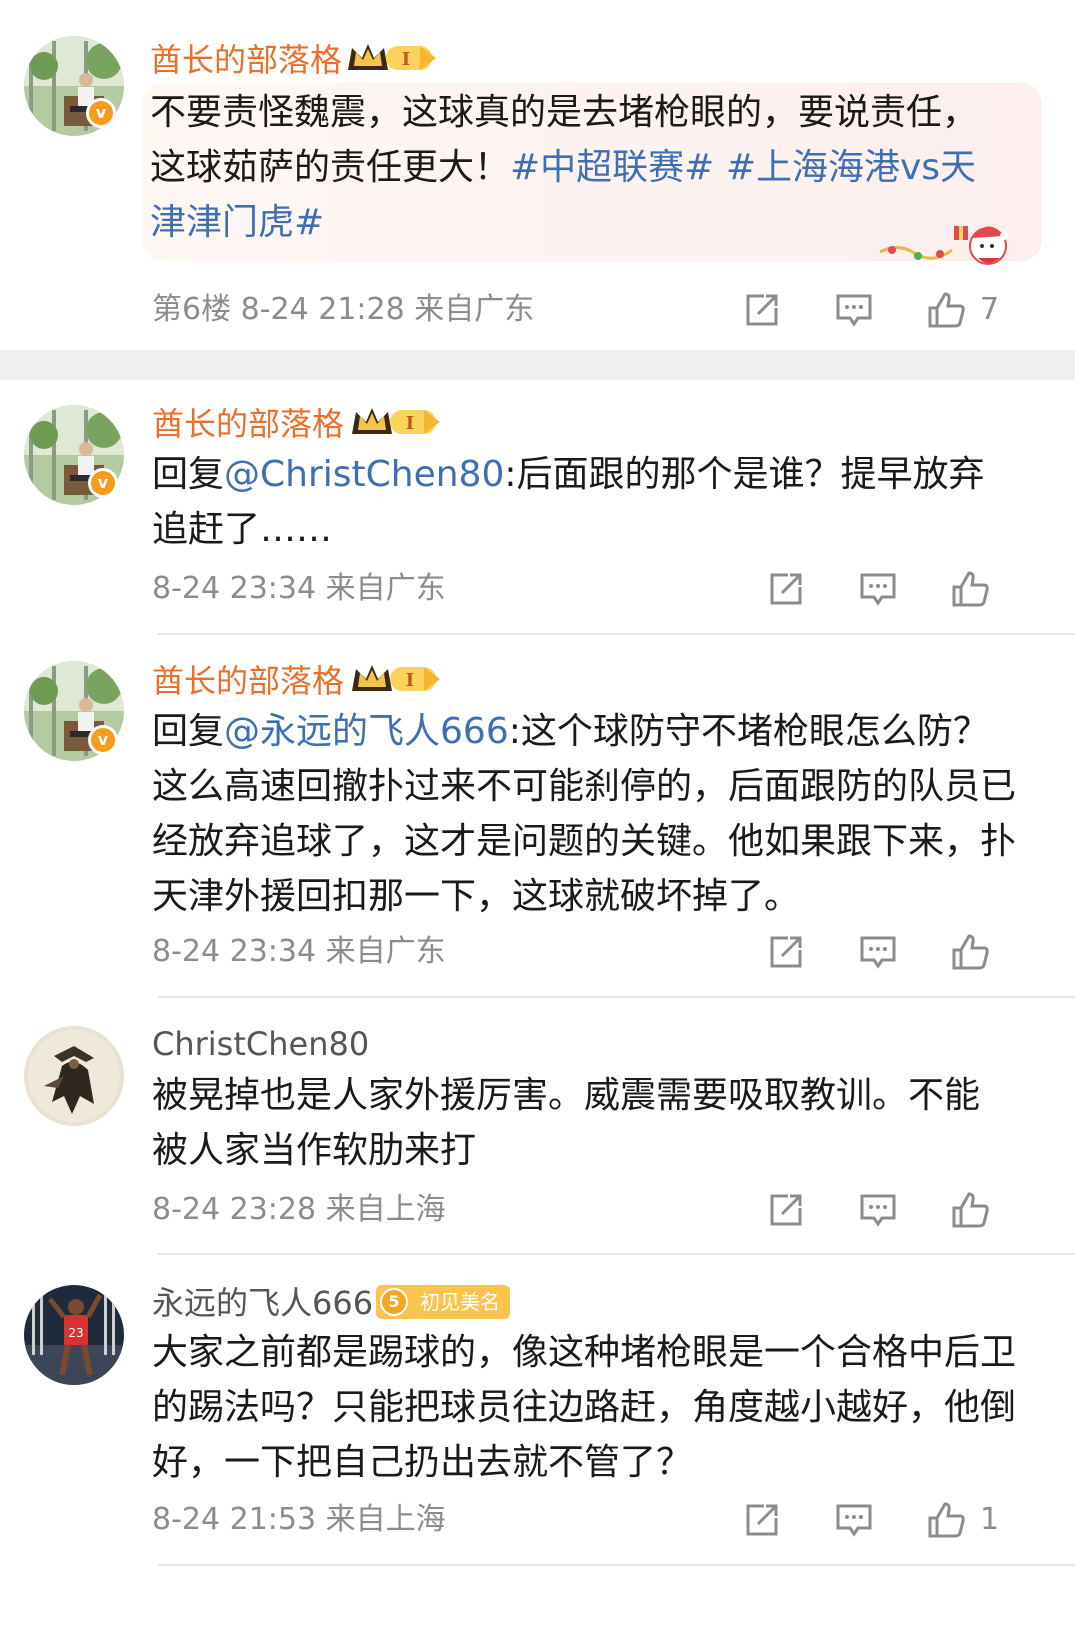 The height and width of the screenshot is (1642, 1075). I want to click on fan-level-badge: 5 初见美名, so click(443, 1302).